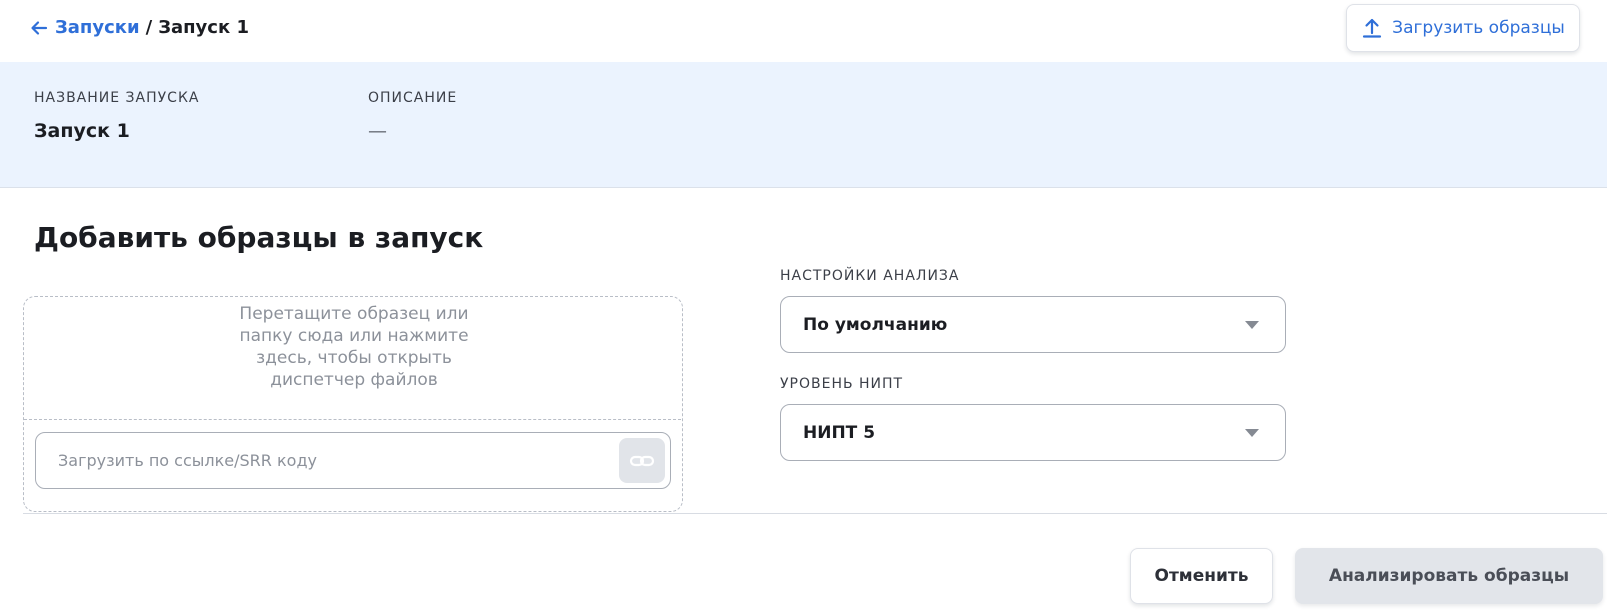 The image size is (1607, 610). What do you see at coordinates (1033, 324) in the screenshot?
I see `analysis-settings-select: По умолчанию` at bounding box center [1033, 324].